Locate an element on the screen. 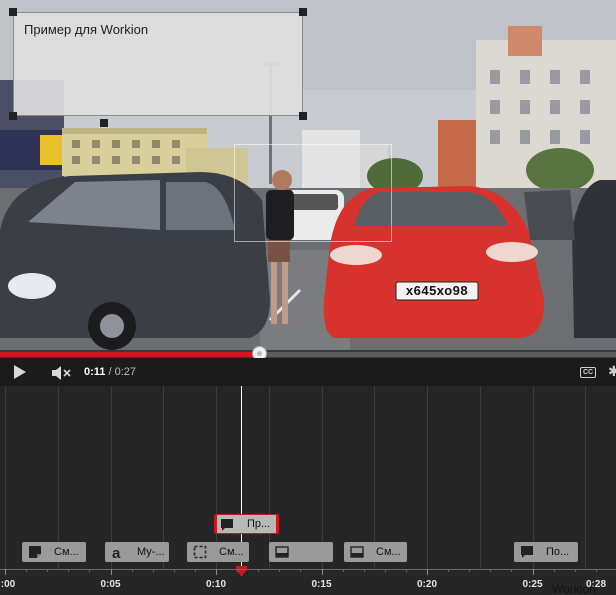  note-tail-handle is located at coordinates (104, 123).